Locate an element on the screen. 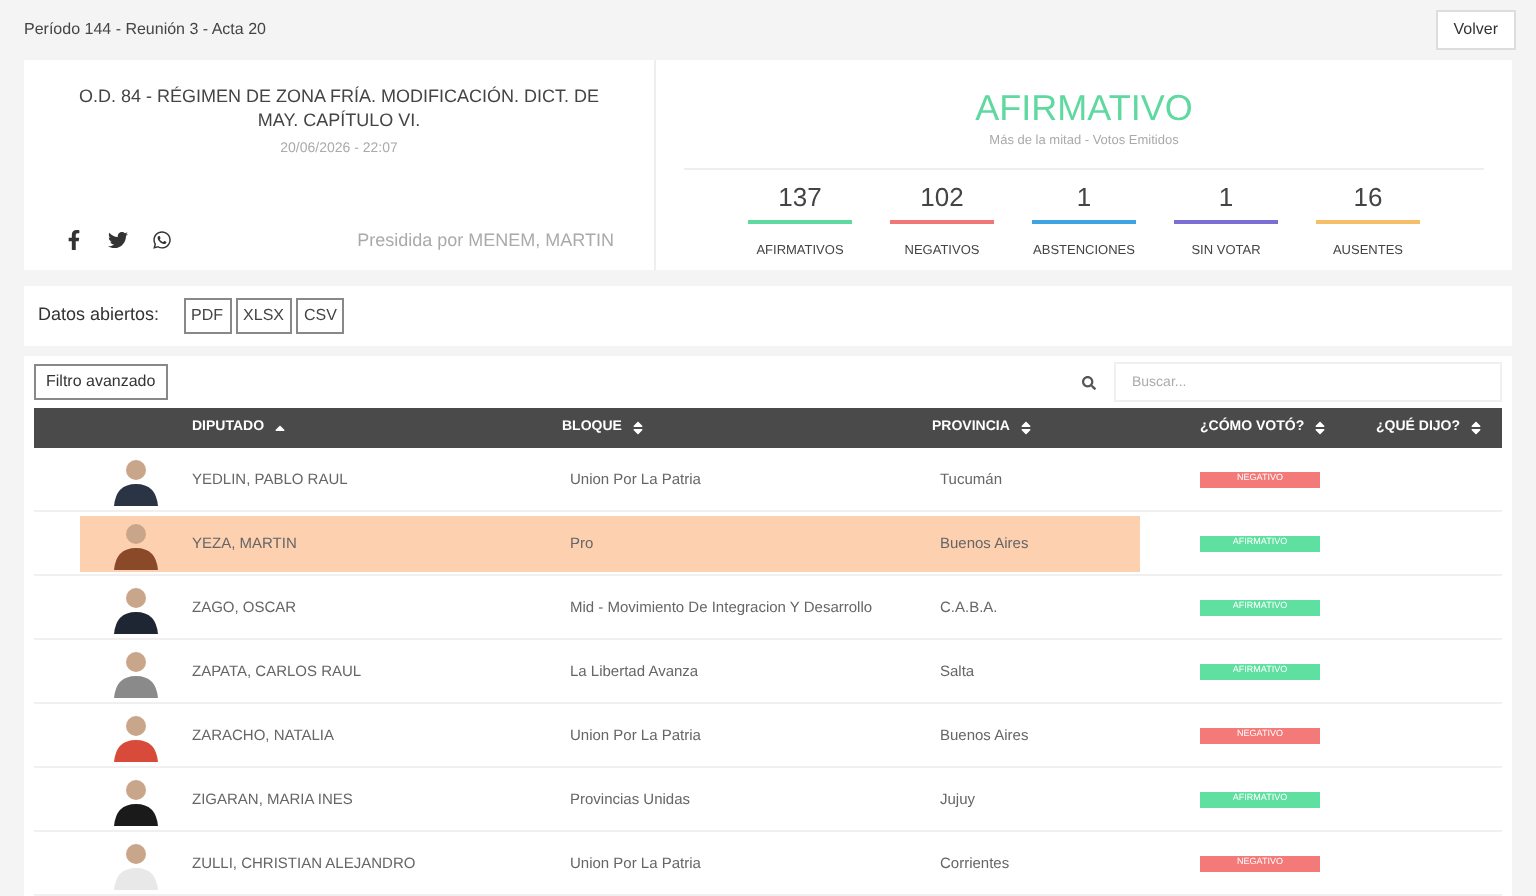  download-button: CSV is located at coordinates (320, 316).